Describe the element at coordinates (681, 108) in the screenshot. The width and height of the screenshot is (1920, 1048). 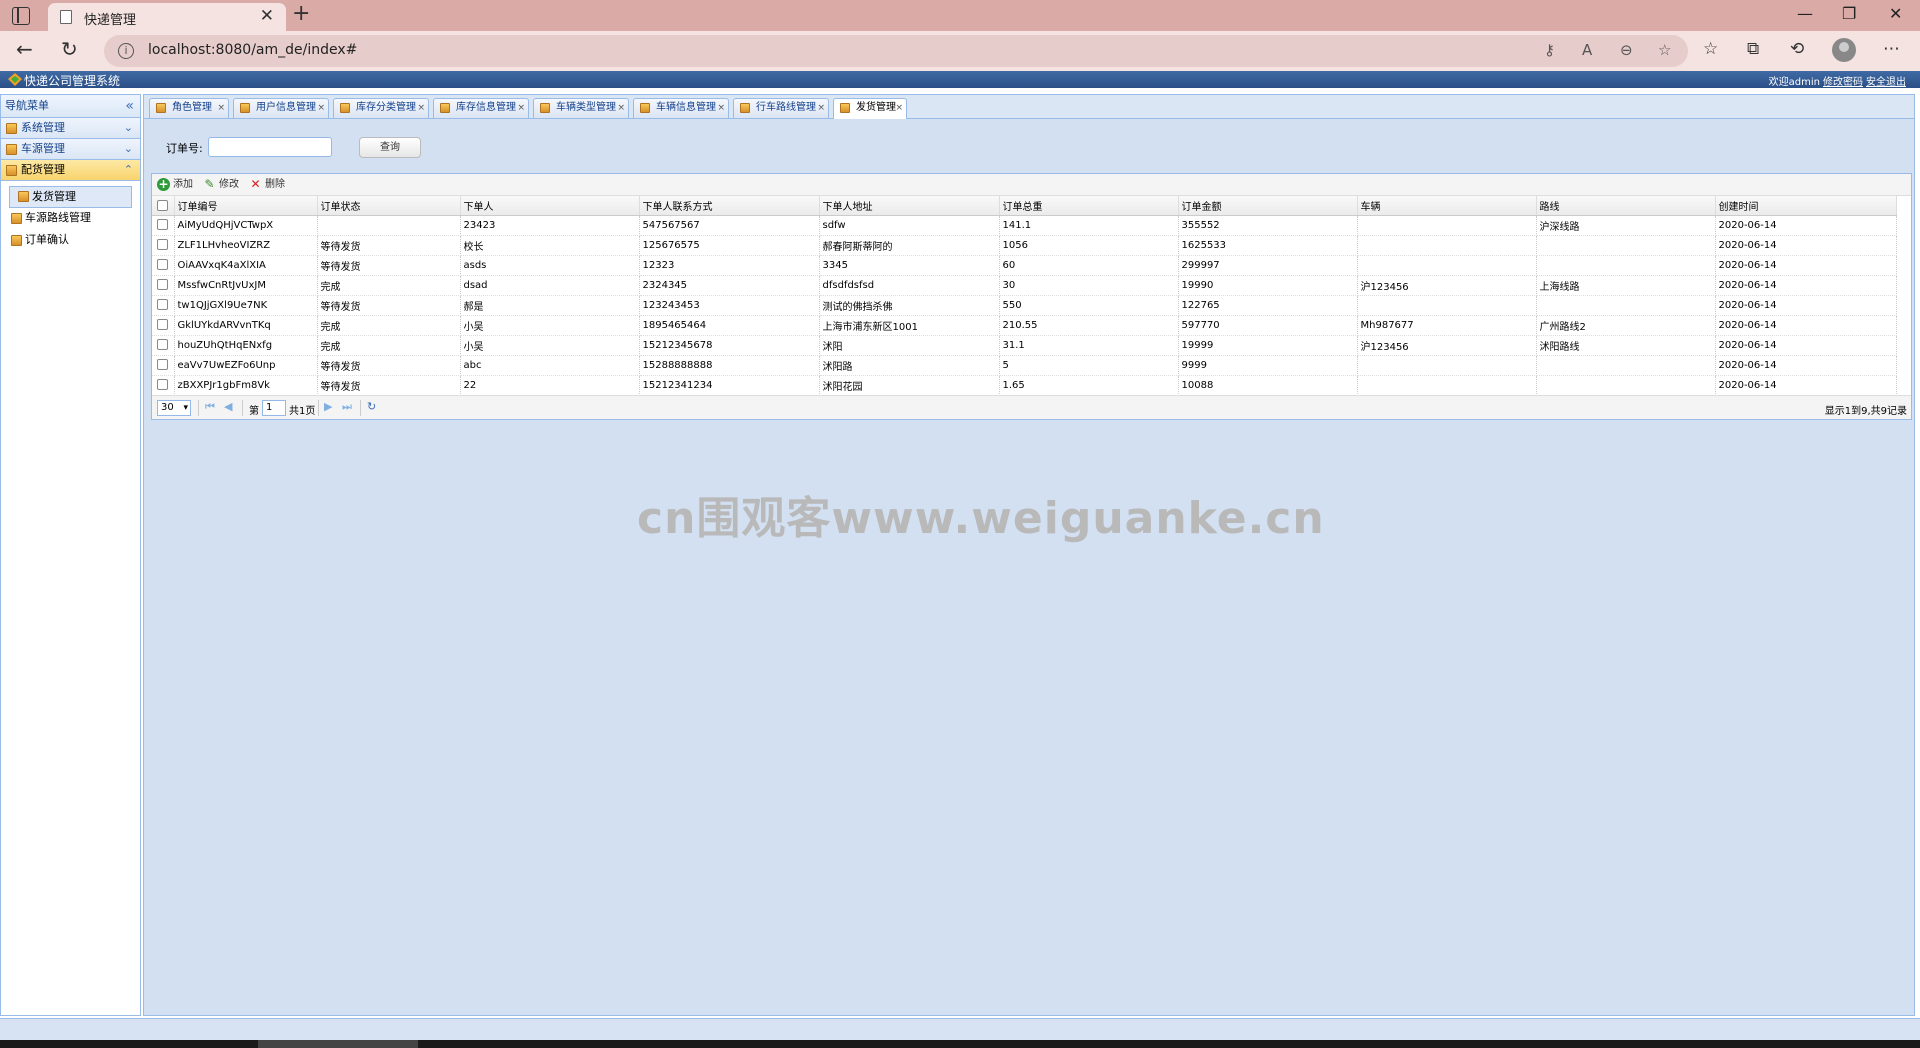
I see `tab-vehicle-info: 车辆信息管理 ×` at that location.